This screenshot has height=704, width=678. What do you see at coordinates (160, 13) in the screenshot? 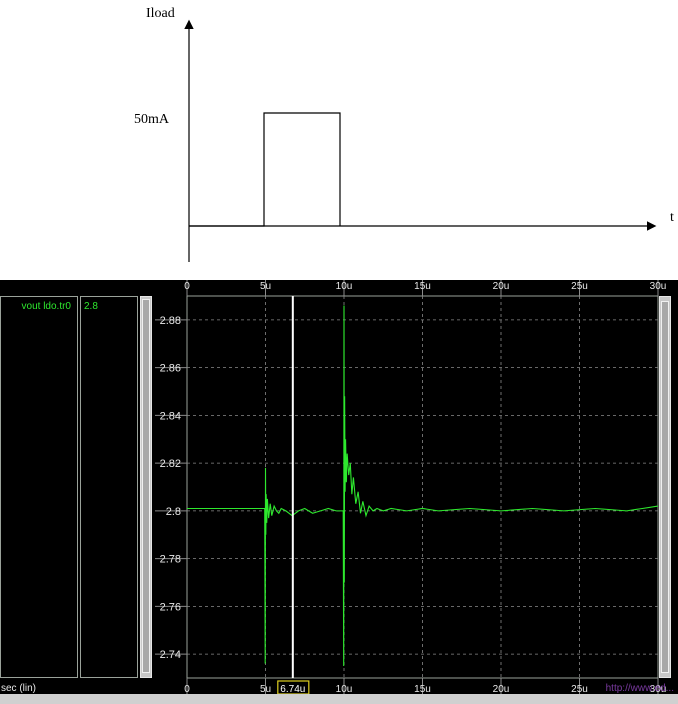
I see `y-axis-label: Iload` at bounding box center [160, 13].